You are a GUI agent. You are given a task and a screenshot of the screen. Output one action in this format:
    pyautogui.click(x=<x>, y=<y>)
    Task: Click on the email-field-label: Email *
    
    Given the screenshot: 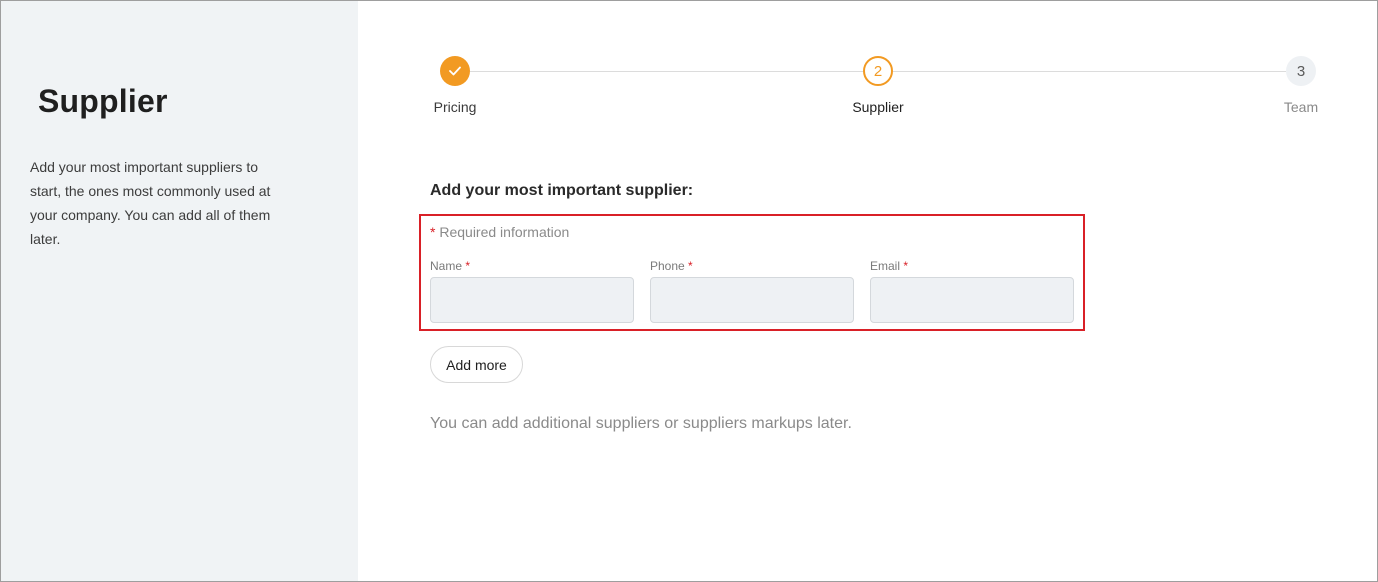 What is the action you would take?
    pyautogui.click(x=889, y=266)
    